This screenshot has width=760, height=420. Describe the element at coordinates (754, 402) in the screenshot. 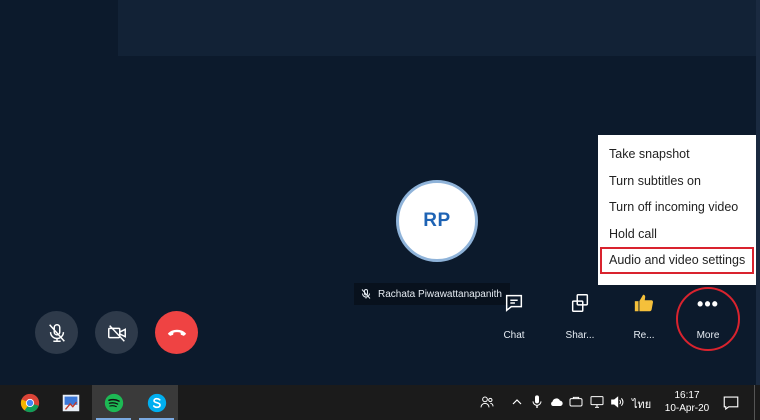

I see `show-desktop-button` at that location.